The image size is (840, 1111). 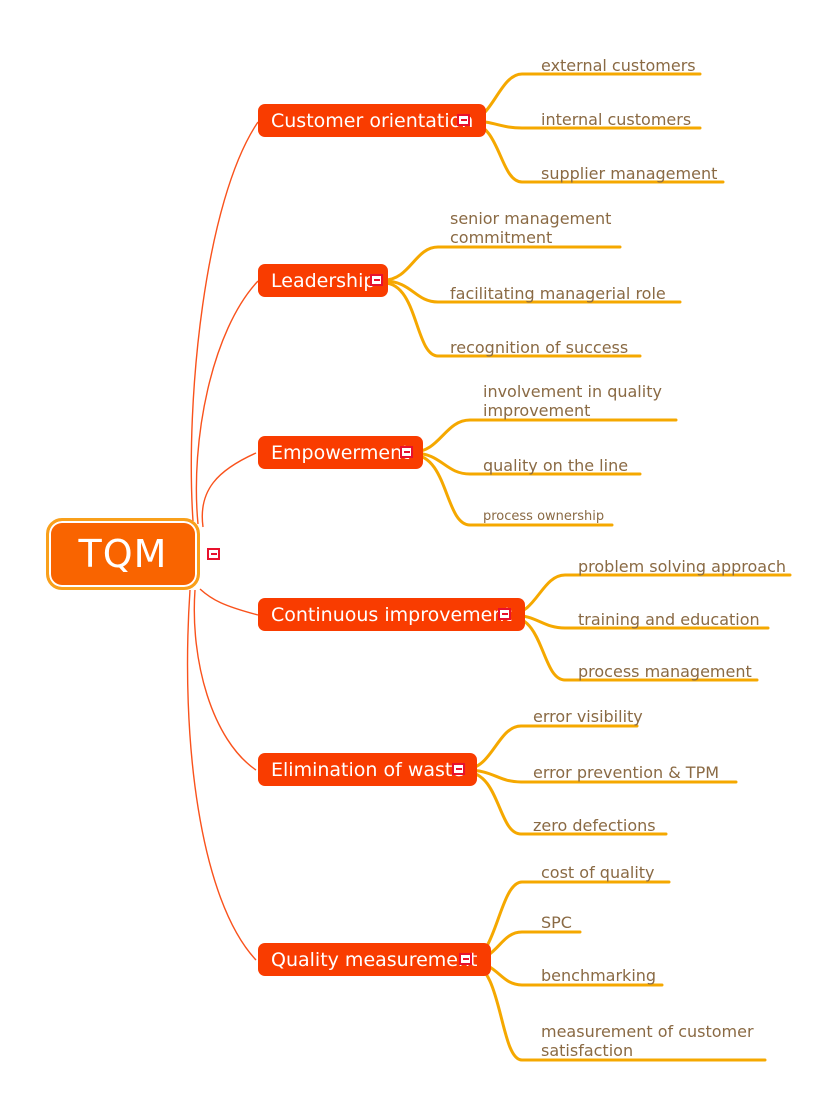 I want to click on topic-label: Customer orientation, so click(x=372, y=120).